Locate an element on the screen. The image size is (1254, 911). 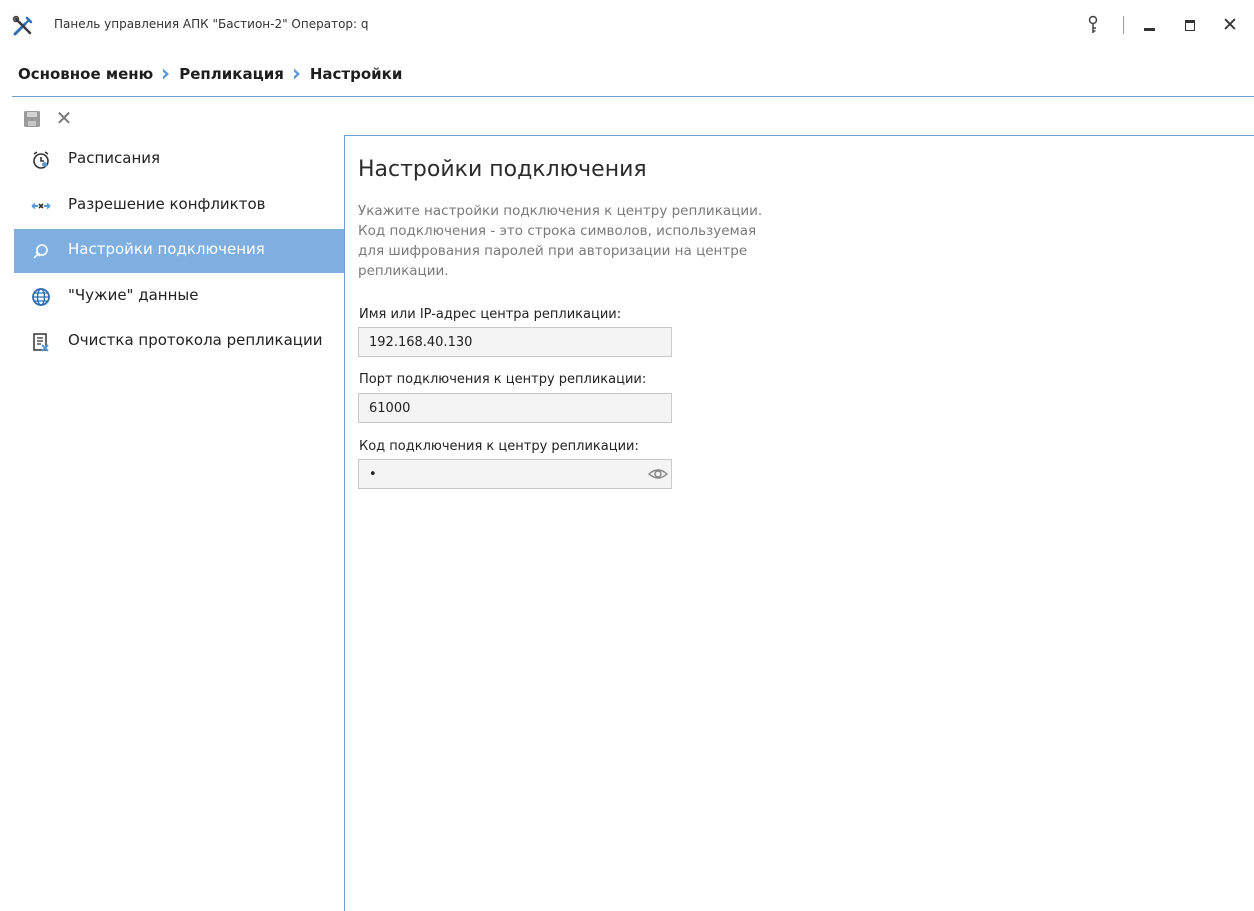
close-button: ✕ is located at coordinates (1230, 25).